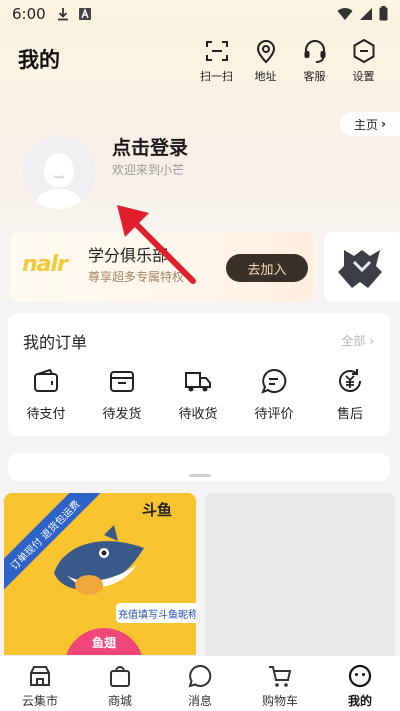 Image resolution: width=400 pixels, height=711 pixels. I want to click on settings-button: 设置, so click(363, 61).